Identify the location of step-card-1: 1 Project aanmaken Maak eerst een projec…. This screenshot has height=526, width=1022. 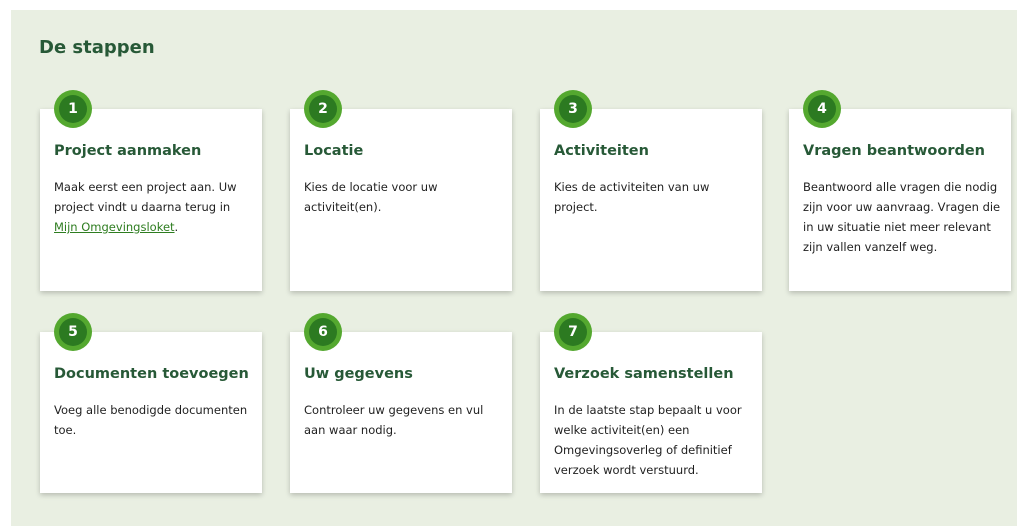
(151, 190).